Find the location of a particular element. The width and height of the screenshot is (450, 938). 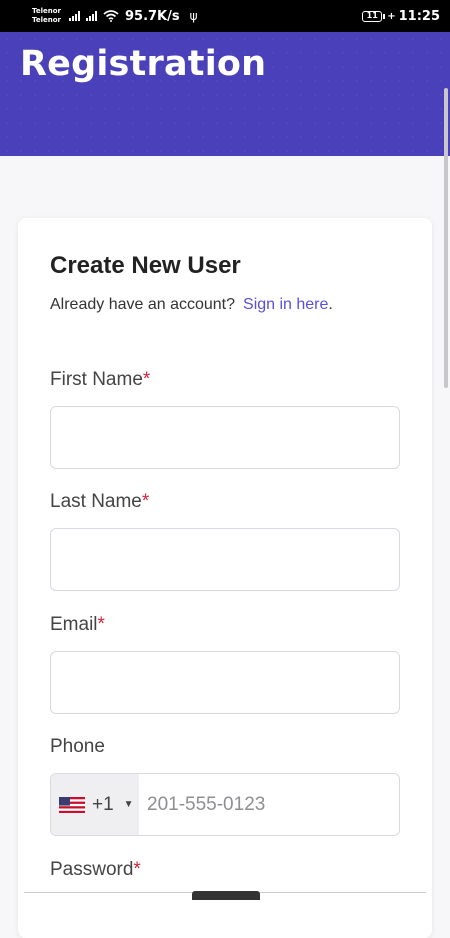

usb-icon: ψ is located at coordinates (193, 16).